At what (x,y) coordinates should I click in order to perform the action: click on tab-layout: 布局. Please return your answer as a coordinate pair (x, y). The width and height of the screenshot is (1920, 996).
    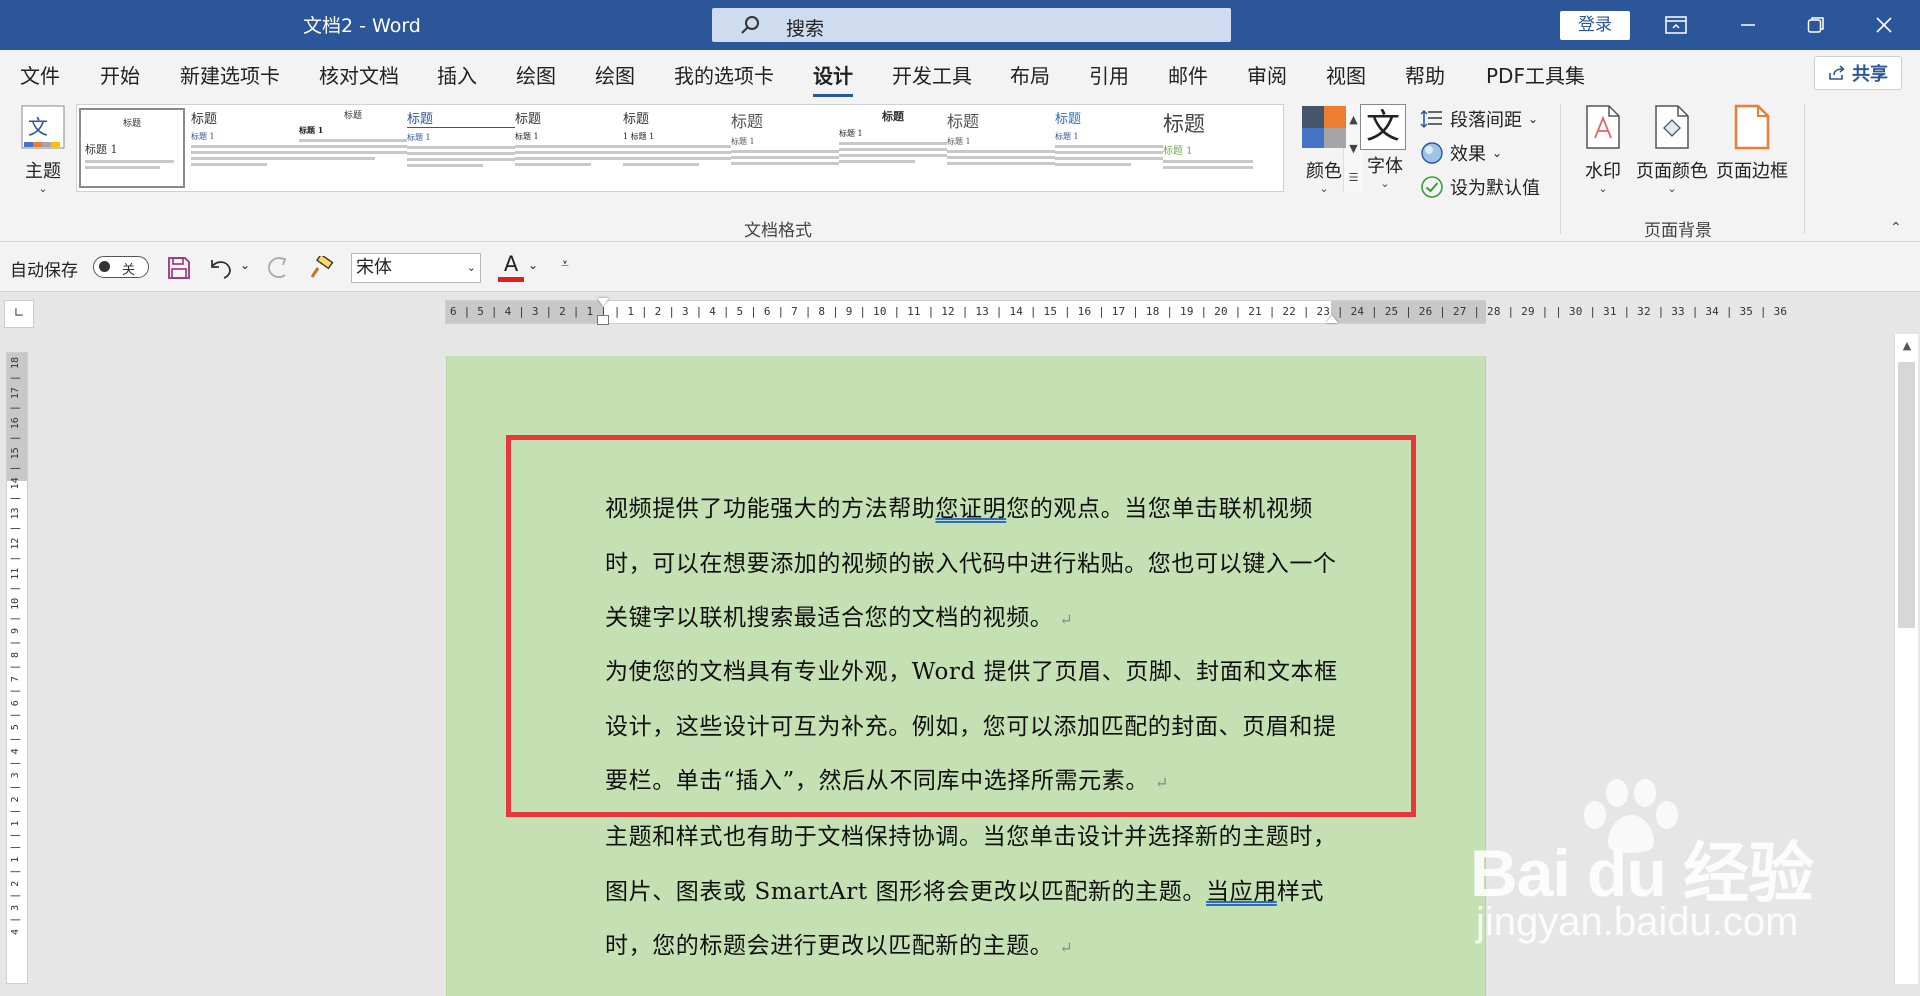
    Looking at the image, I should click on (1030, 74).